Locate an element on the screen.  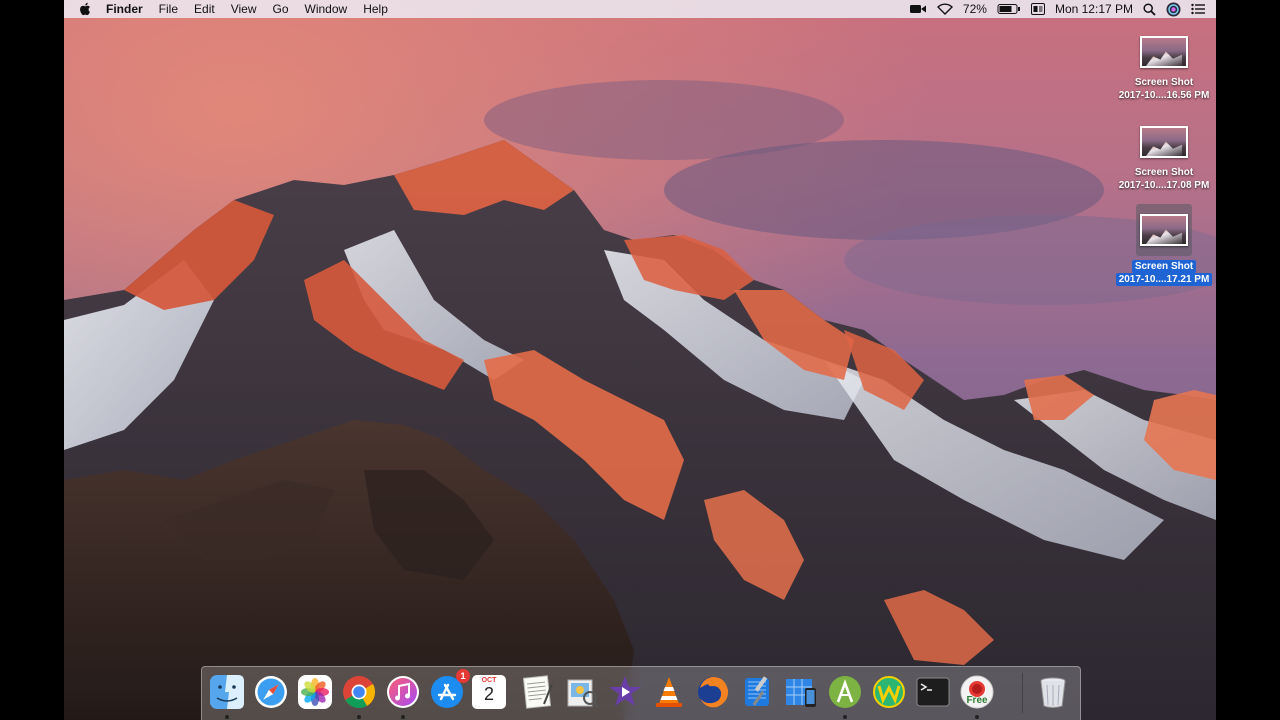
menu-finder: Finder is located at coordinates (124, 9).